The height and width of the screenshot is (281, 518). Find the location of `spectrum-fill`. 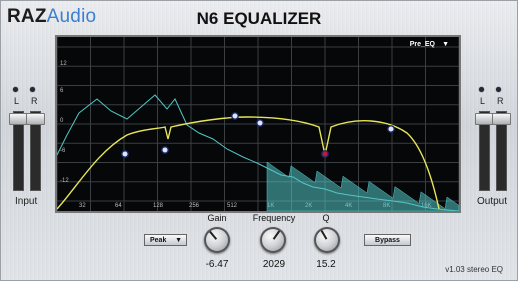

spectrum-fill is located at coordinates (362, 186).